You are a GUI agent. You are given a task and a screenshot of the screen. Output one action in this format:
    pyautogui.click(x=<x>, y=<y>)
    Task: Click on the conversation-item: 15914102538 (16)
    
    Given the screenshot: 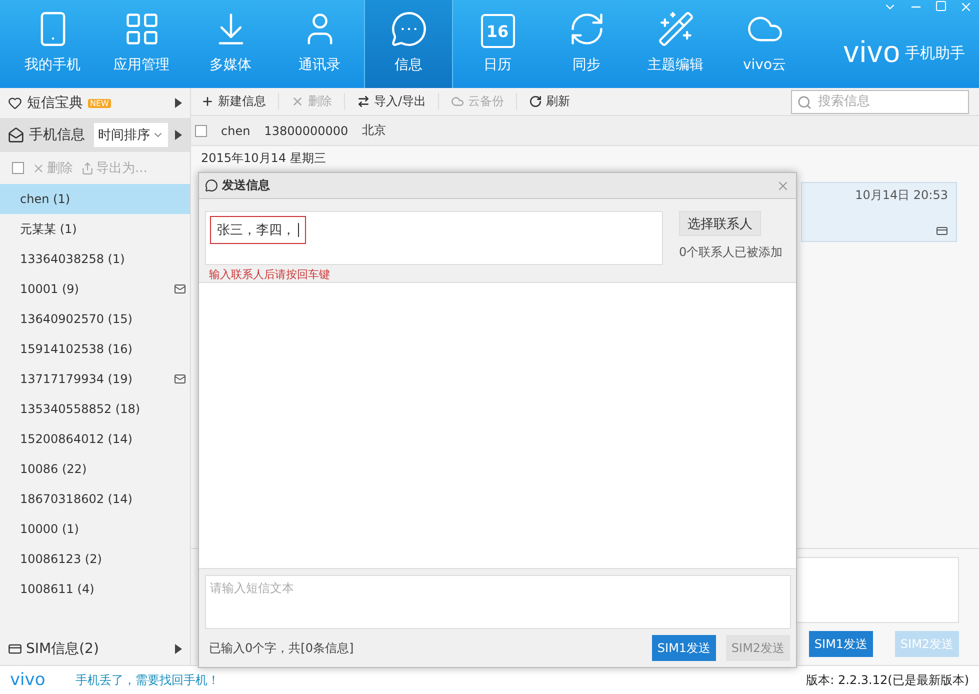 What is the action you would take?
    pyautogui.click(x=95, y=349)
    